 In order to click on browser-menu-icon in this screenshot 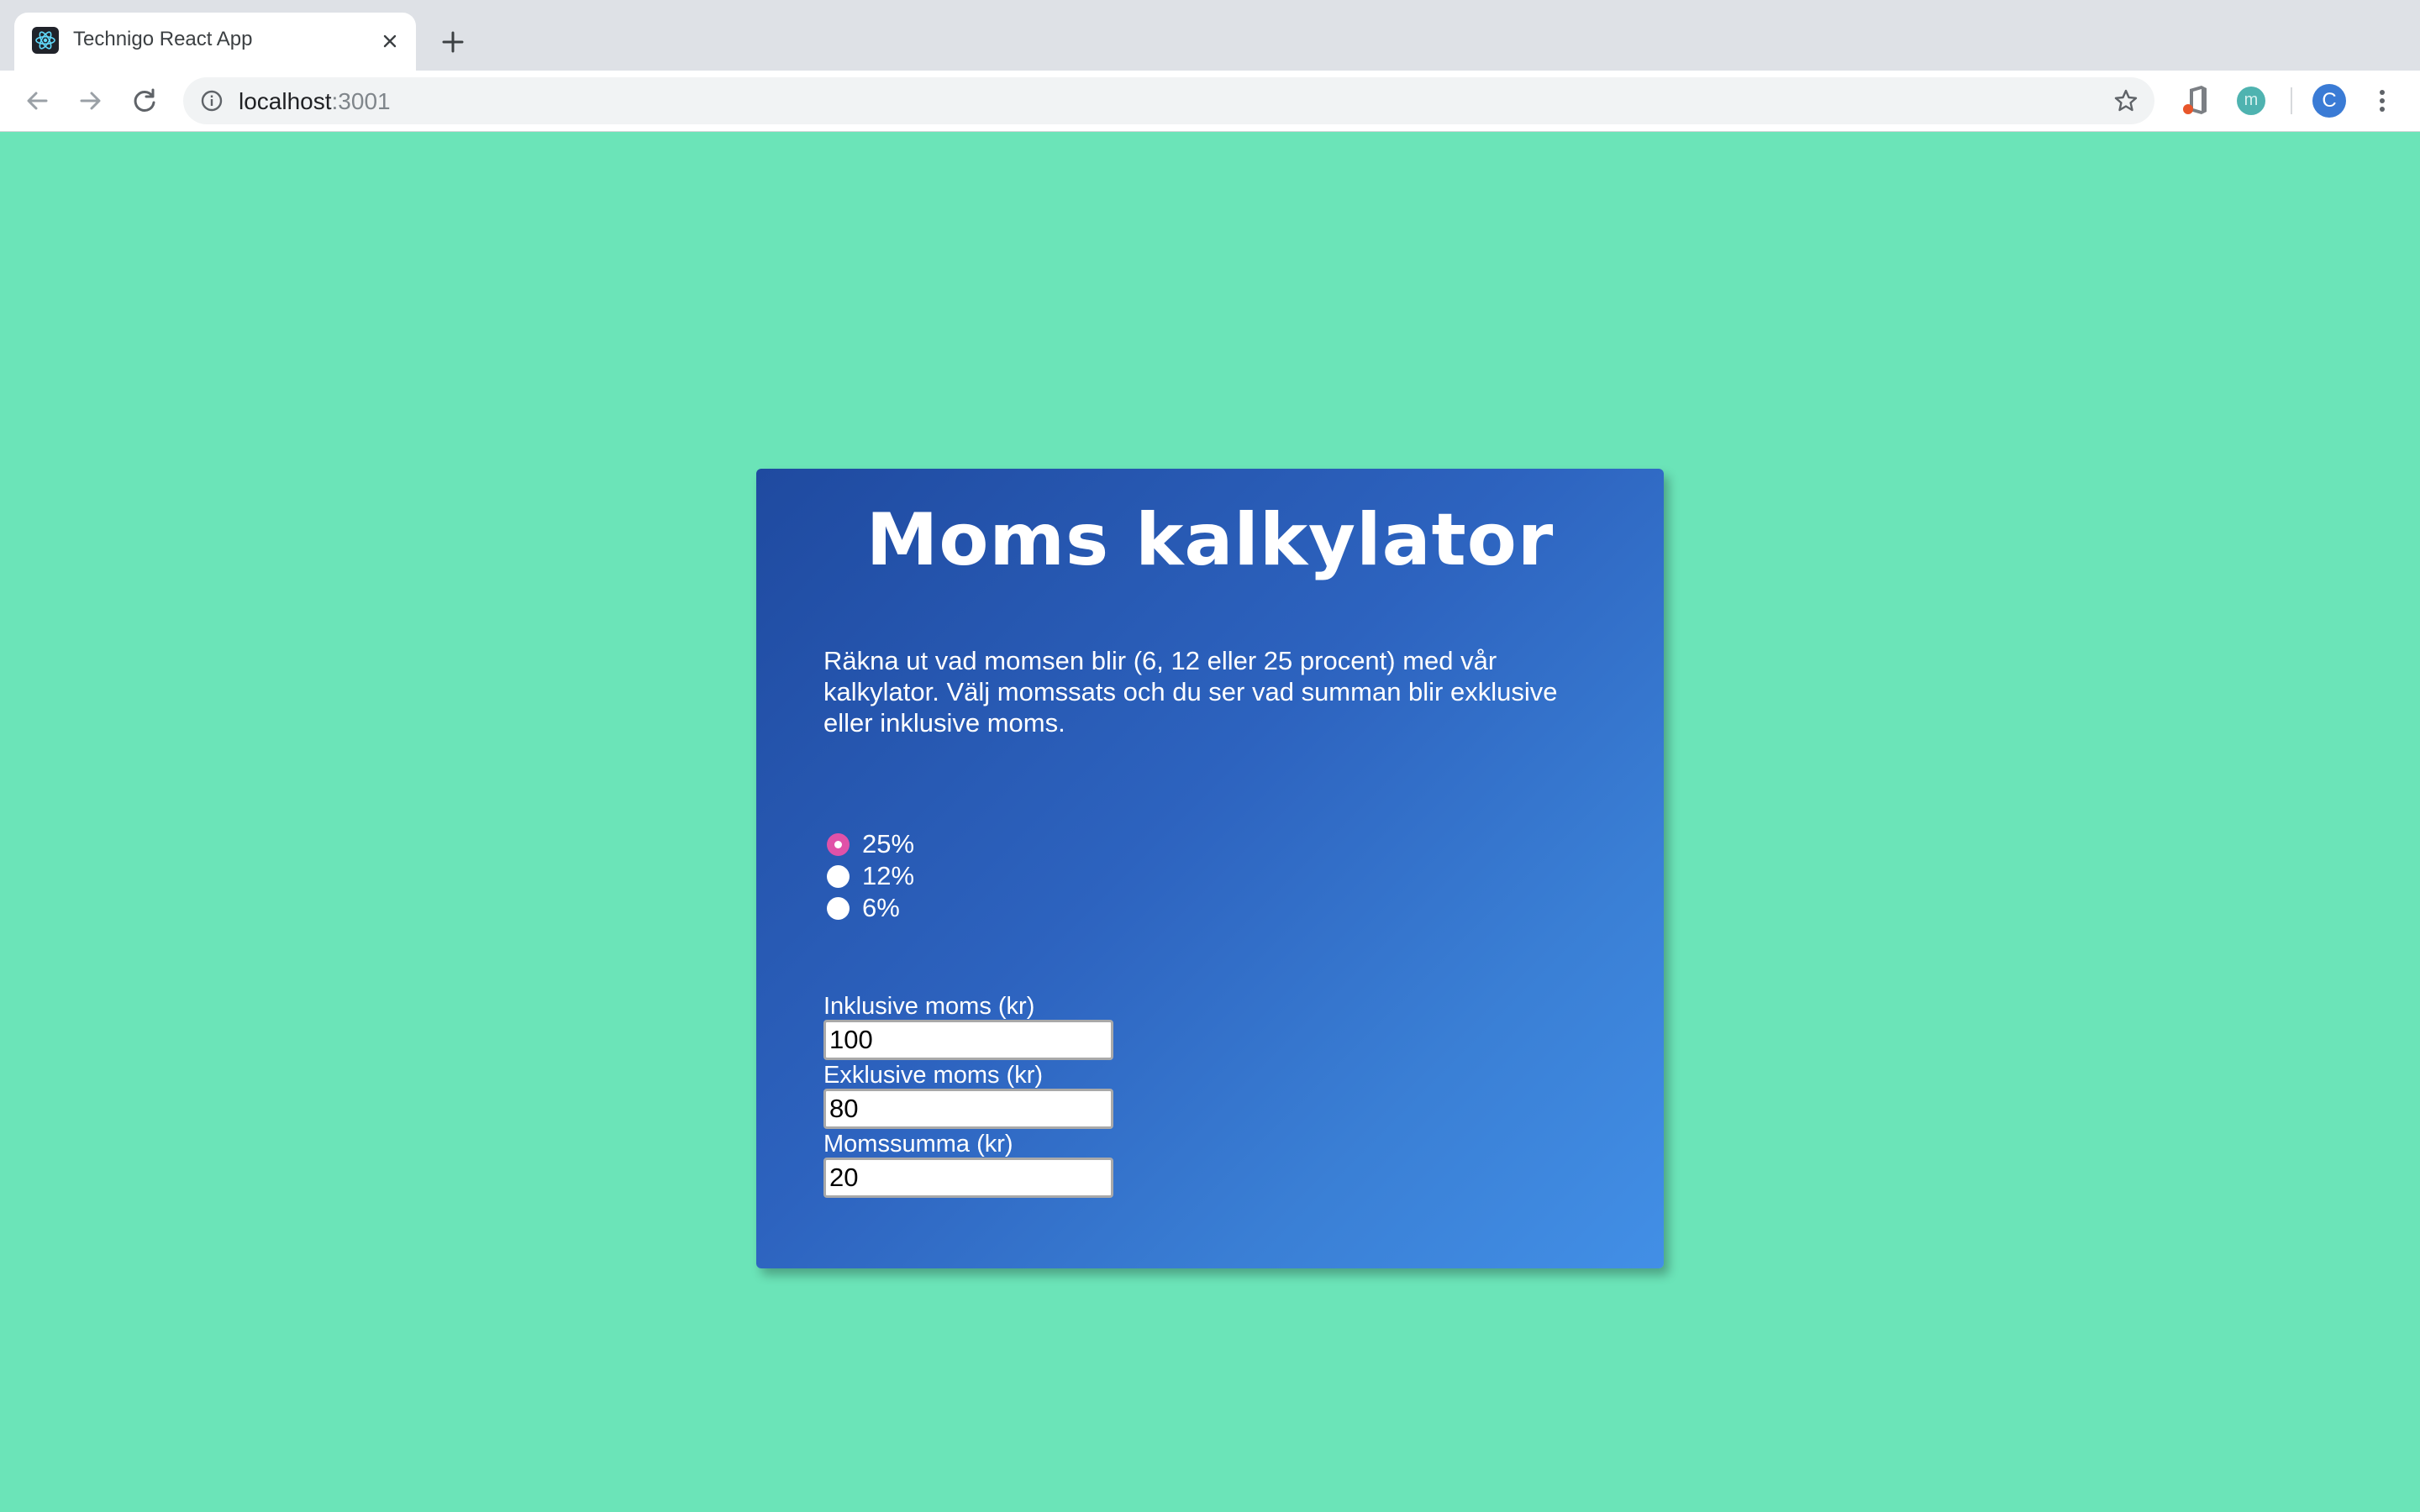, I will do `click(2383, 101)`.